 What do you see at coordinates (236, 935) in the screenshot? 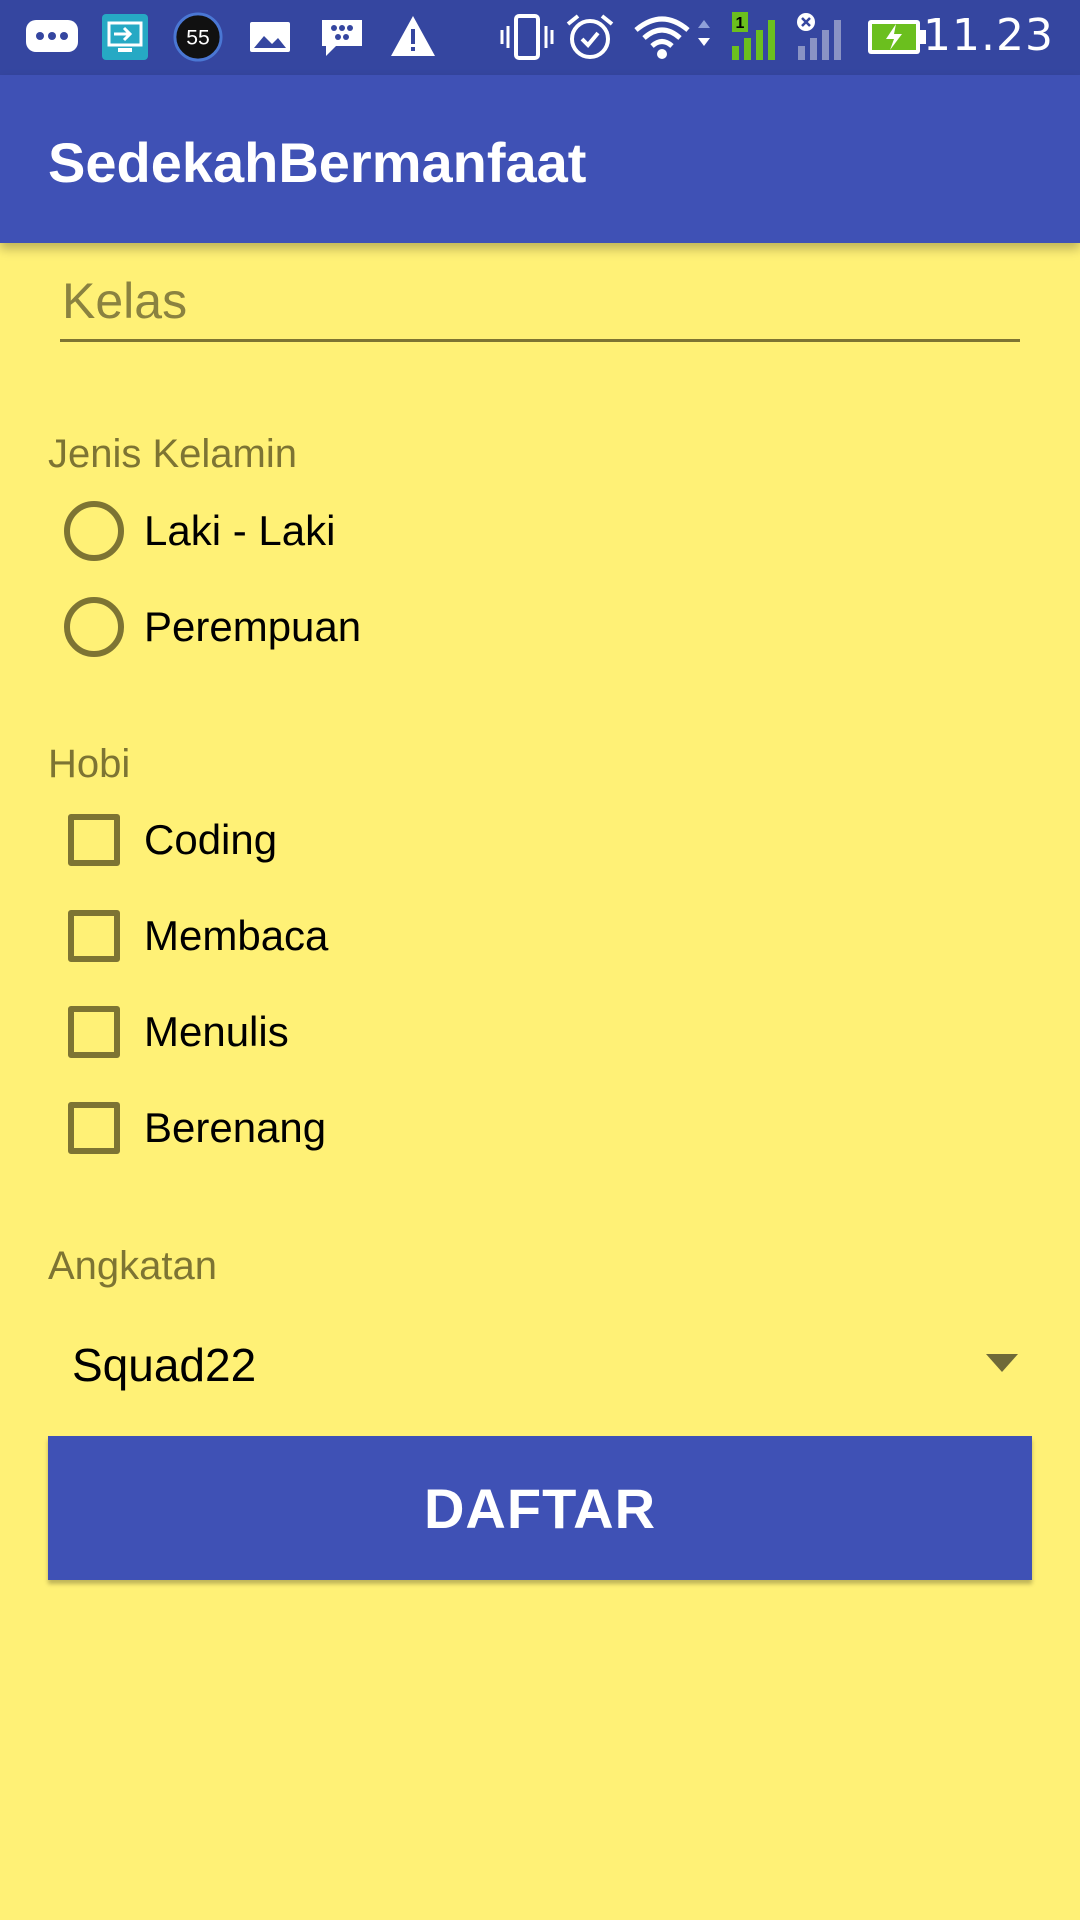
I see `checkbox-label: Membaca` at bounding box center [236, 935].